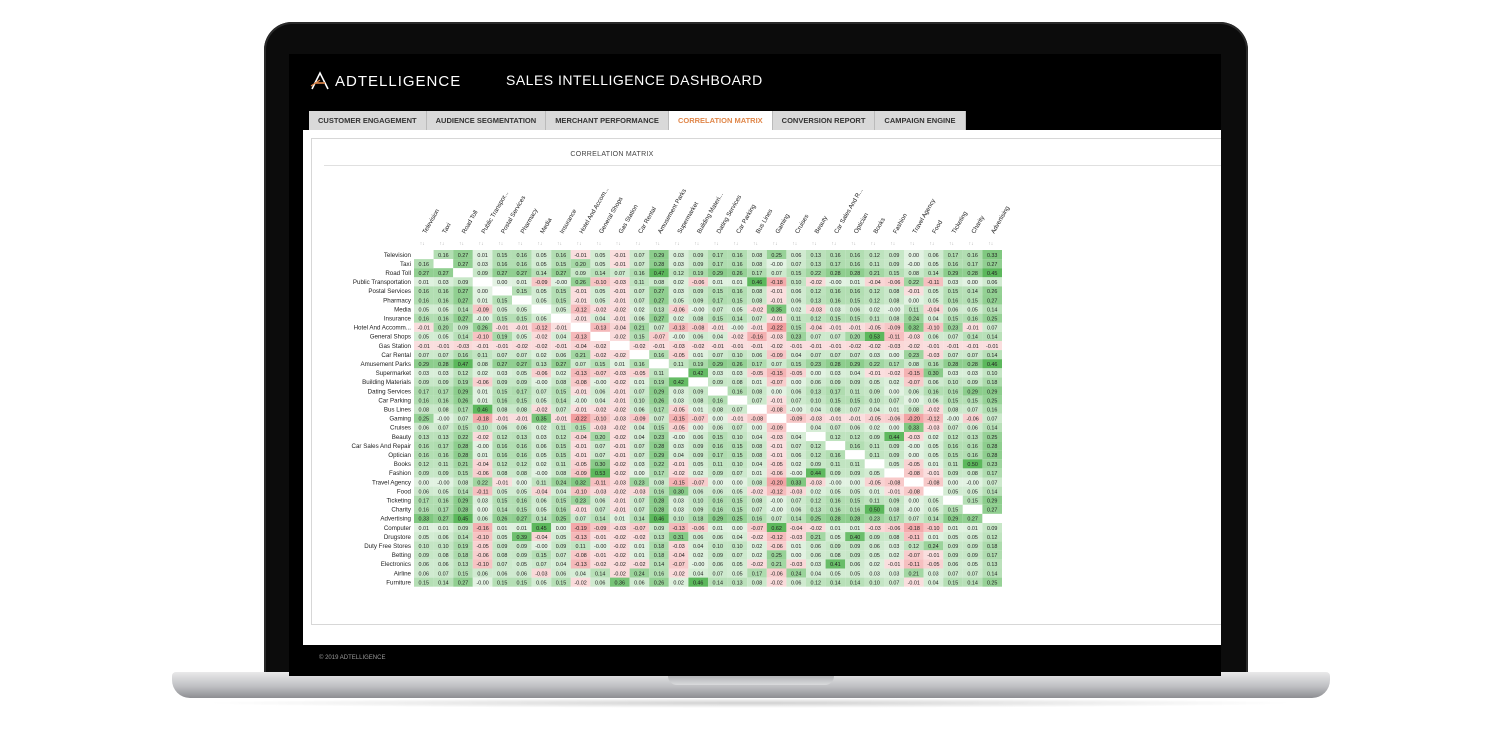  Describe the element at coordinates (620, 529) in the screenshot. I see `cell-value: -0.03` at that location.